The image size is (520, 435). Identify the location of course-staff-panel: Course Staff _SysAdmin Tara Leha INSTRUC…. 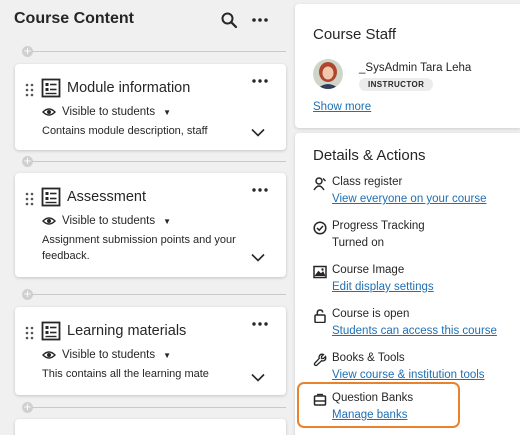
(407, 66).